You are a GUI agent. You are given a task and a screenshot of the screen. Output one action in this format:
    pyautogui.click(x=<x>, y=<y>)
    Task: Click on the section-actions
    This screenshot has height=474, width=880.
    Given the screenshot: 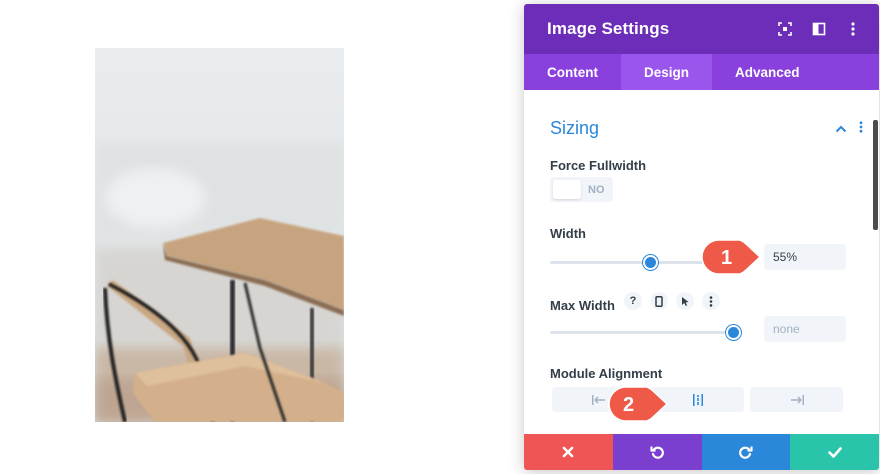 What is the action you would take?
    pyautogui.click(x=849, y=129)
    